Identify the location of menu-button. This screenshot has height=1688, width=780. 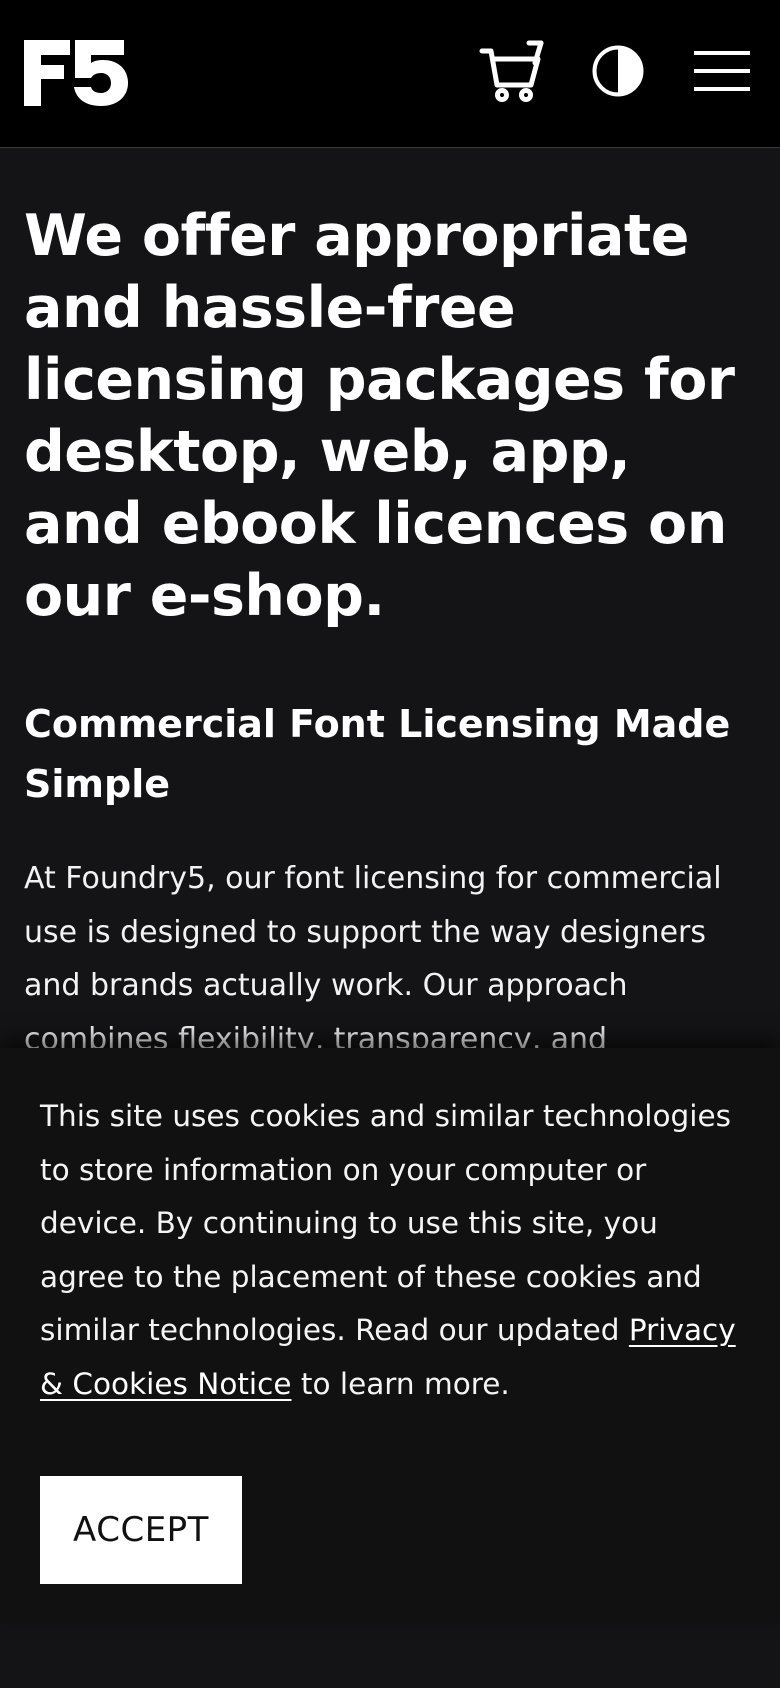
(722, 73).